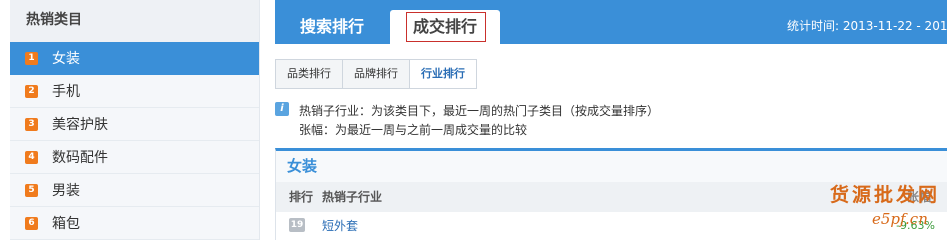  What do you see at coordinates (309, 74) in the screenshot?
I see `subtab-category-ranking: 品类排行` at bounding box center [309, 74].